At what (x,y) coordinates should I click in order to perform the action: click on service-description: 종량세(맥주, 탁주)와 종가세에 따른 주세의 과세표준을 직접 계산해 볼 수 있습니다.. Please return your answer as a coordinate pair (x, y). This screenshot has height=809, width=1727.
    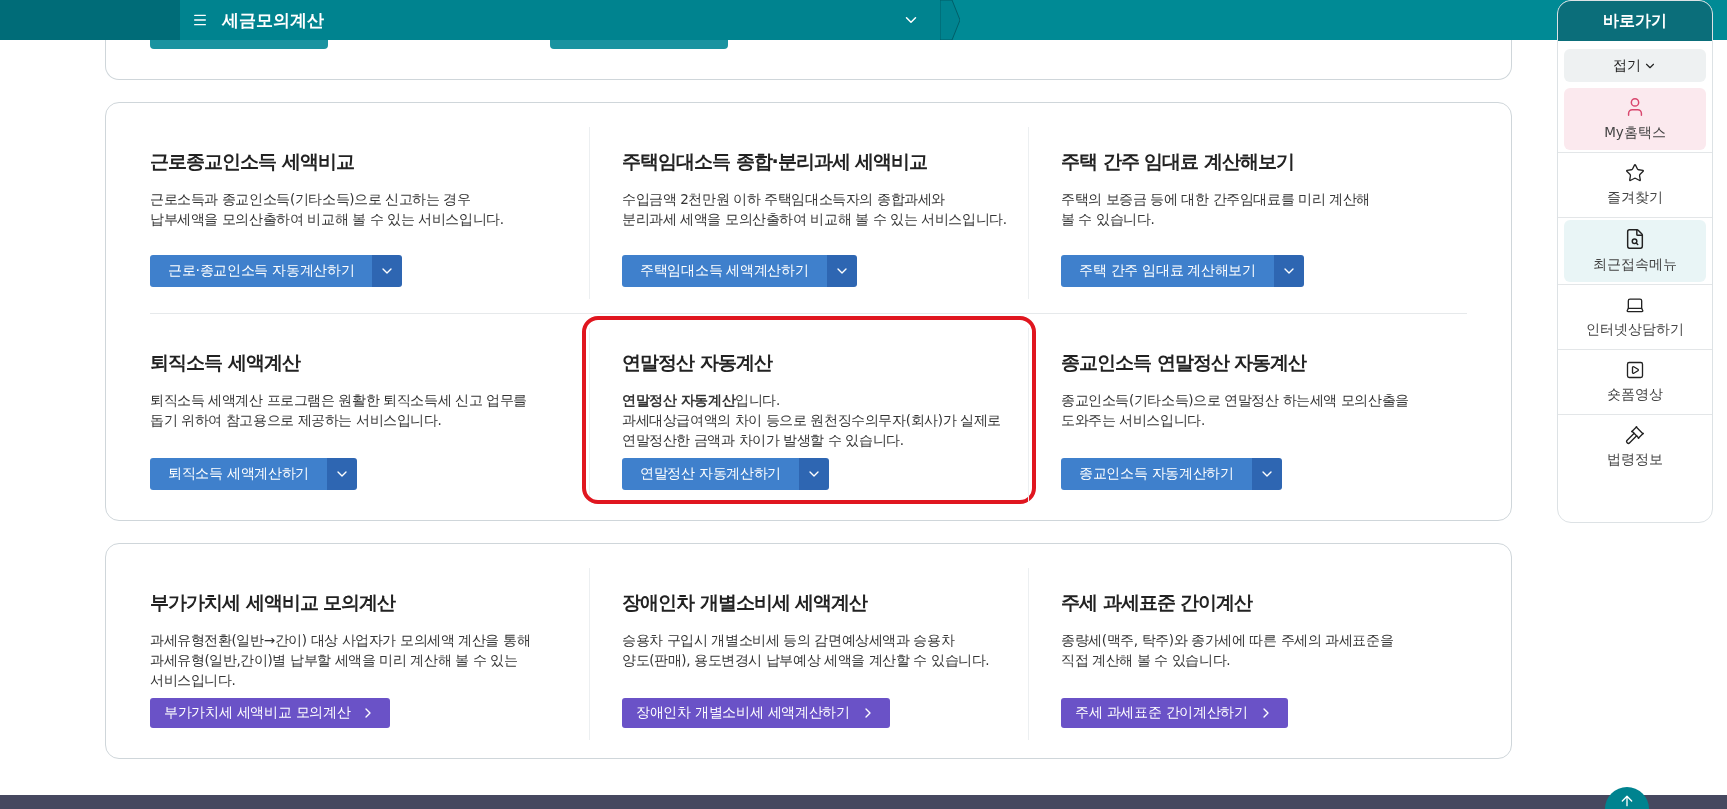
    Looking at the image, I should click on (1228, 650).